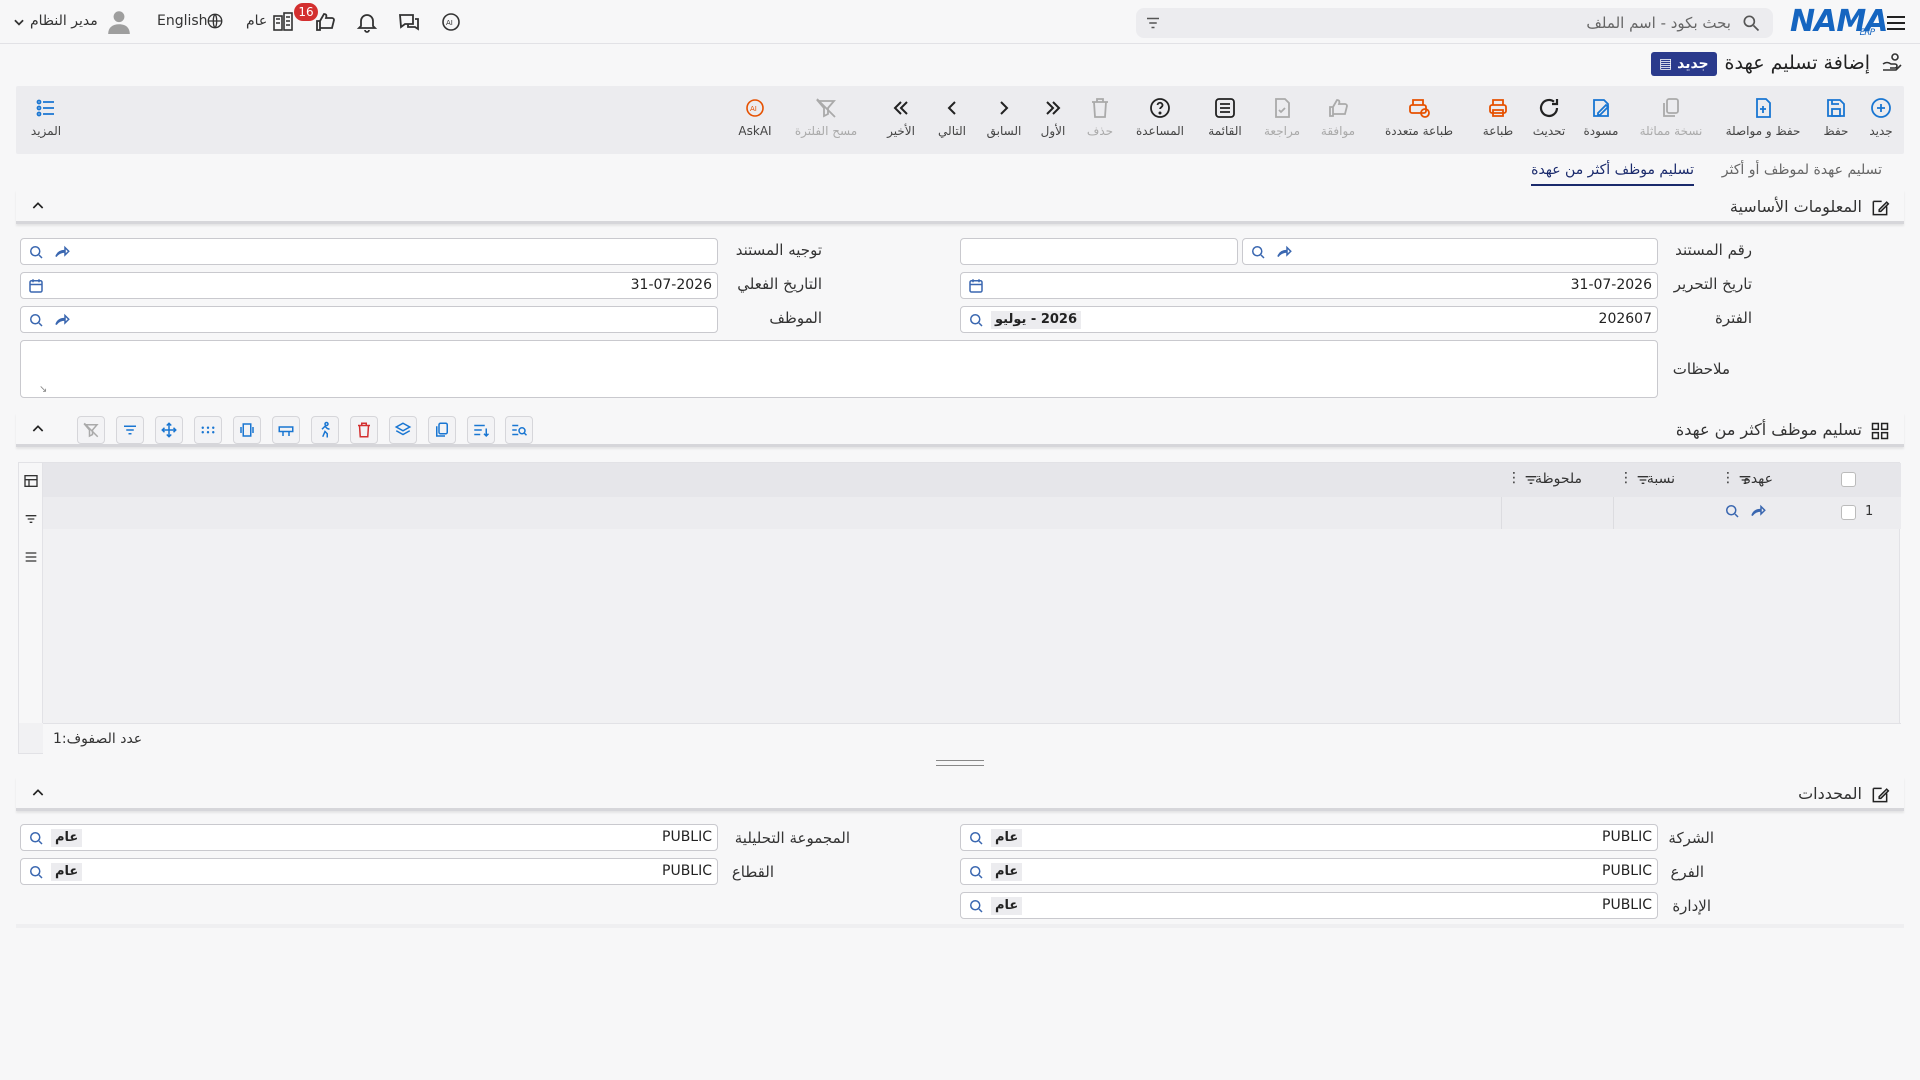 This screenshot has height=1080, width=1920. Describe the element at coordinates (1153, 23) in the screenshot. I see `filter-icon` at that location.